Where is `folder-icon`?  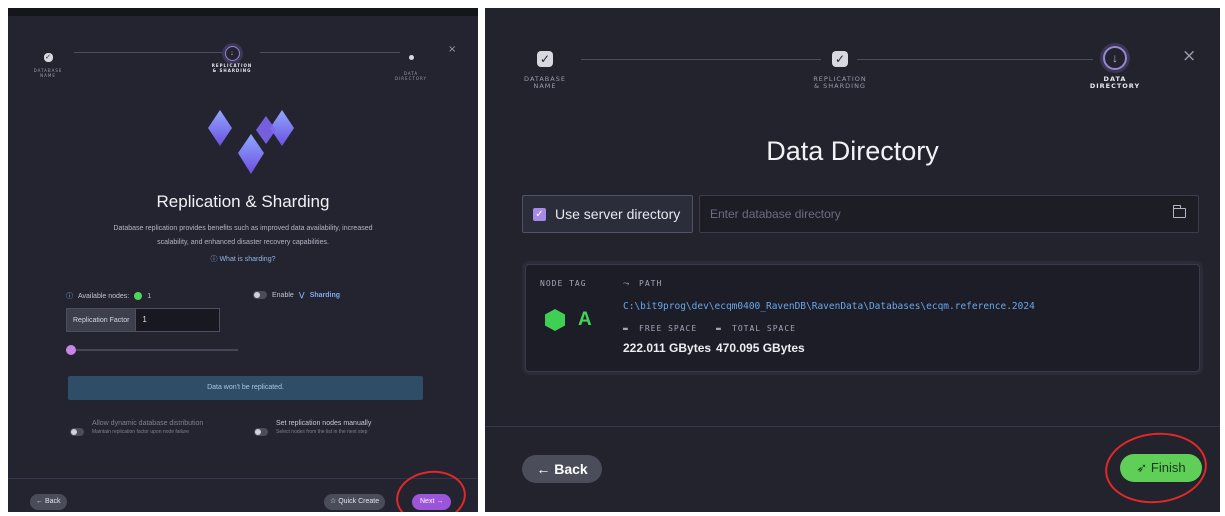 folder-icon is located at coordinates (1179, 211).